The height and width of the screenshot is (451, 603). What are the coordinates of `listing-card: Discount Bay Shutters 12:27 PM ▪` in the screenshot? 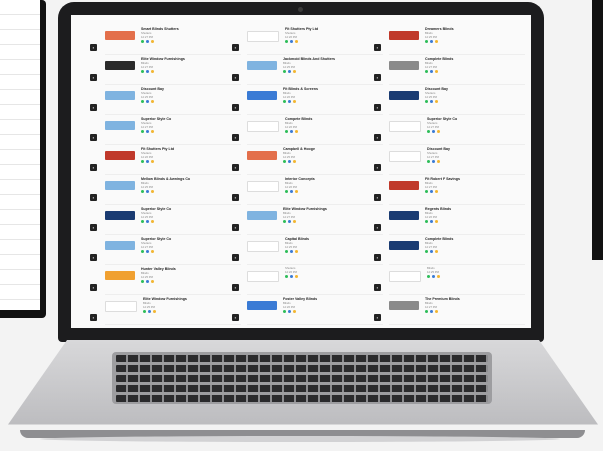 It's located at (449, 161).